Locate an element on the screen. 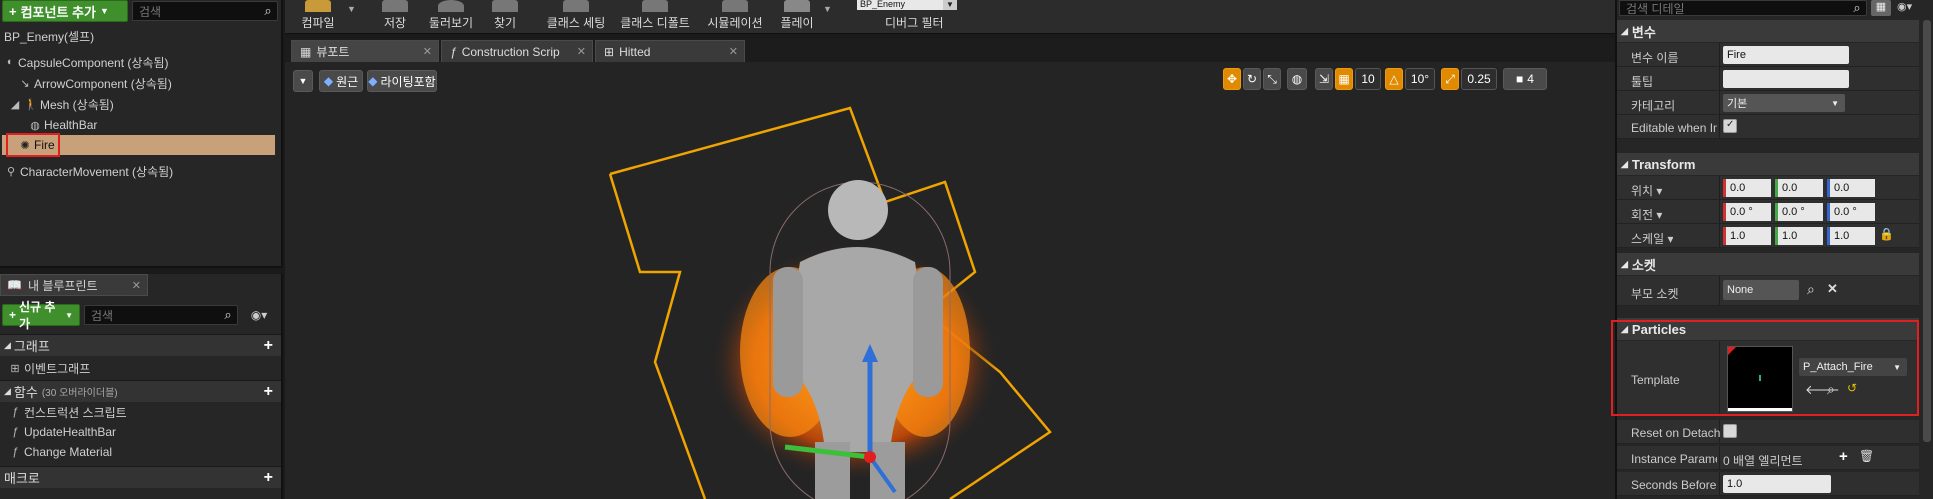  graph-section-header: ◢ 그래프 + is located at coordinates (140, 345).